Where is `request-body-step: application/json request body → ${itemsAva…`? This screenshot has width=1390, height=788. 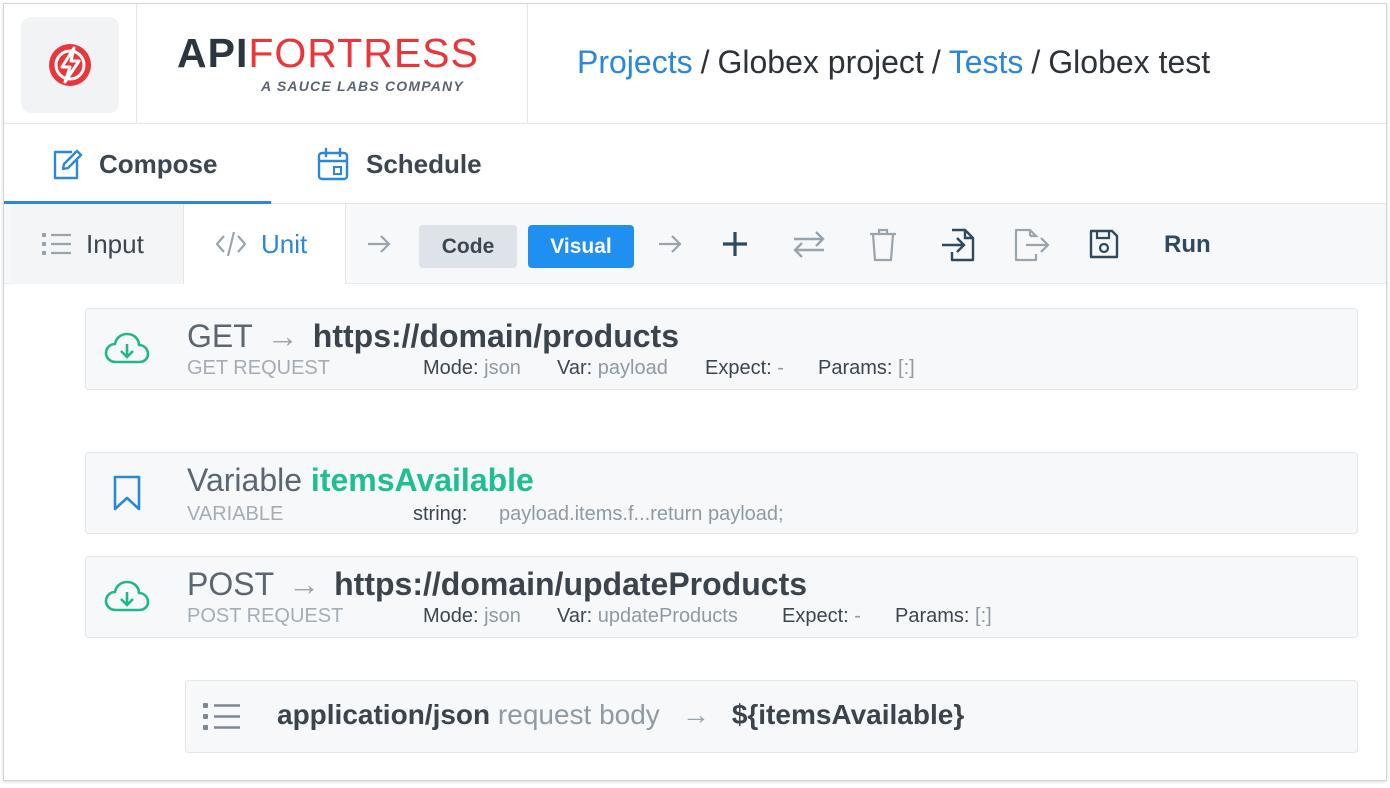 request-body-step: application/json request body → ${itemsAva… is located at coordinates (771, 716).